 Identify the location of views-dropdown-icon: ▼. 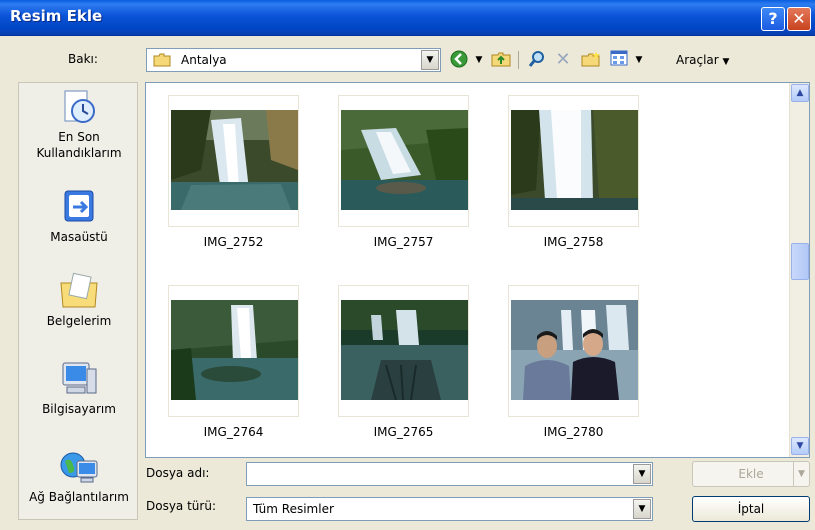
(639, 60).